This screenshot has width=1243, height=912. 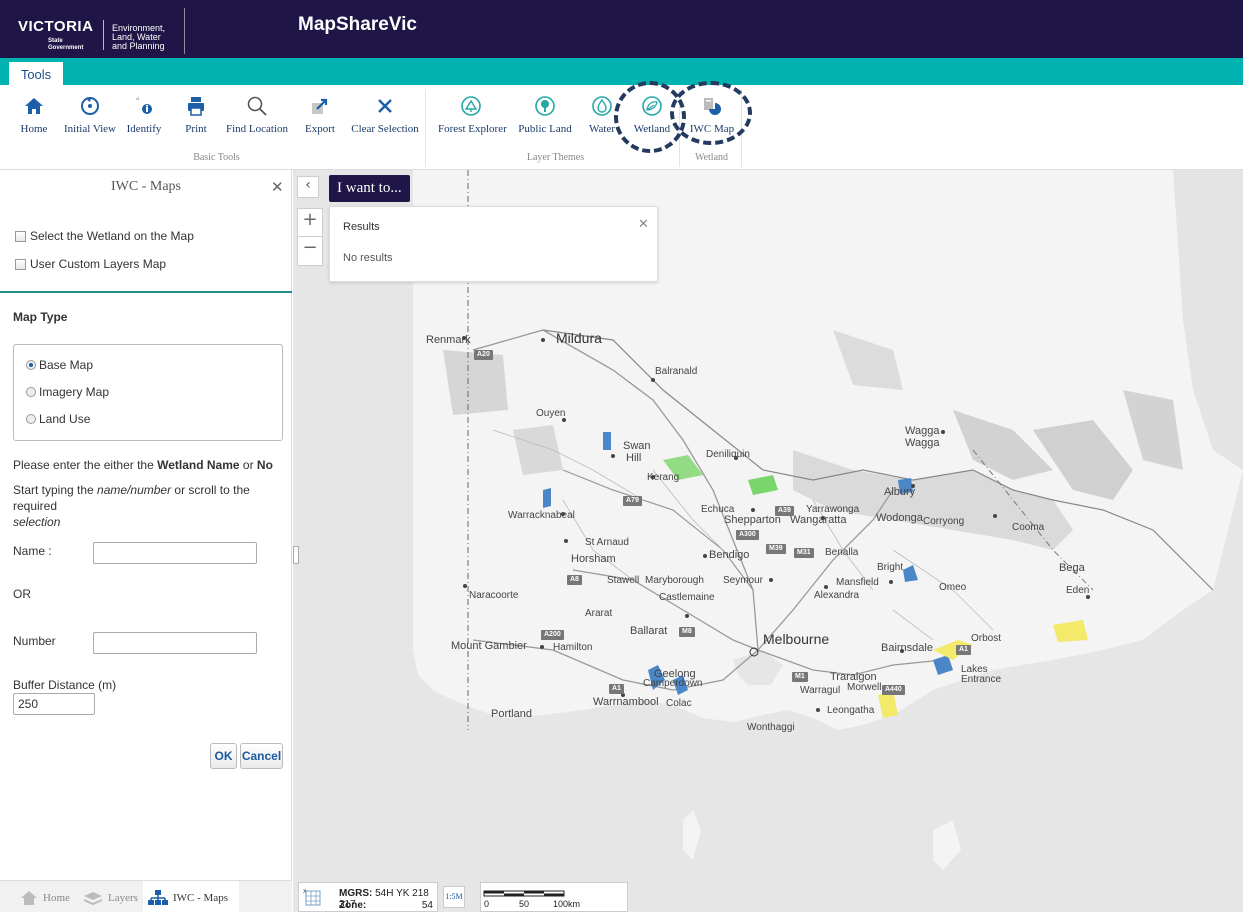 I want to click on results-title: Results, so click(x=361, y=227).